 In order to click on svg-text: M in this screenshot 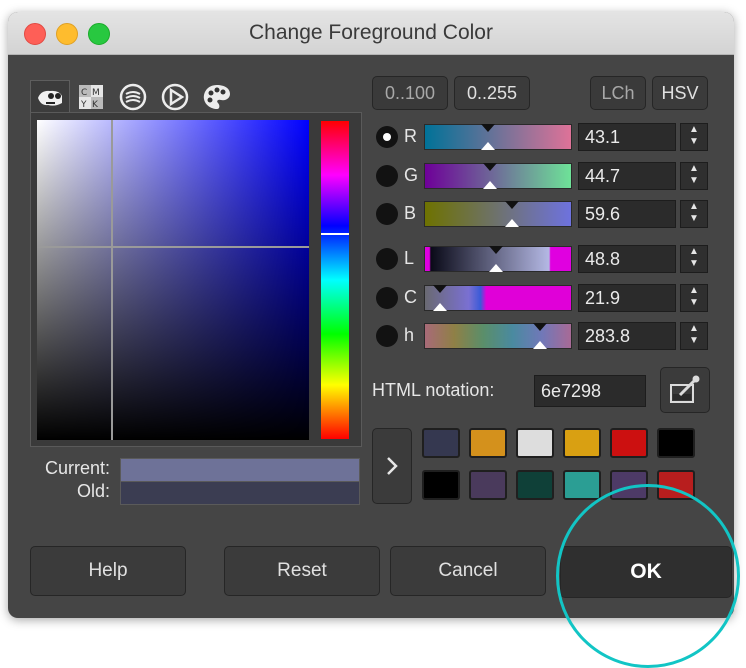, I will do `click(96, 93)`.